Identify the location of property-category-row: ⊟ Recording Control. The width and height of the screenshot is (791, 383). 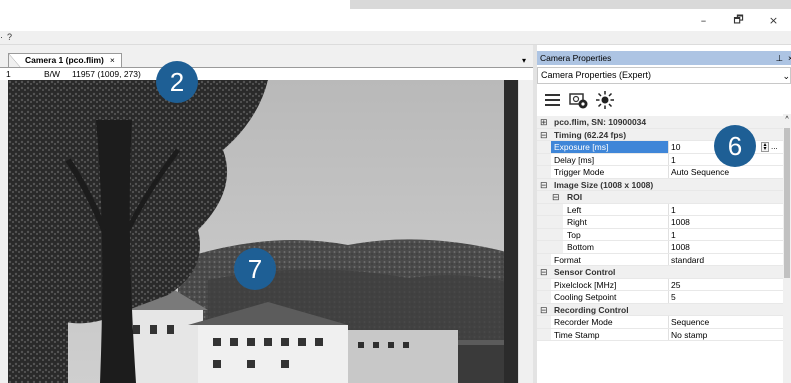
(660, 309).